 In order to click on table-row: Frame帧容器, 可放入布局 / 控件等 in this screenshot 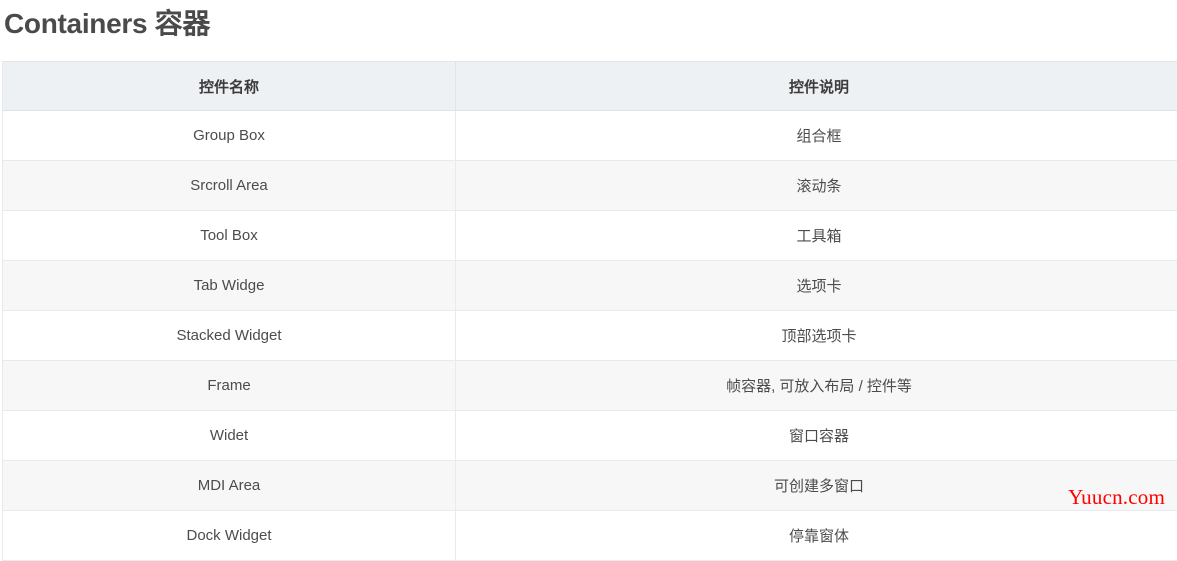, I will do `click(590, 386)`.